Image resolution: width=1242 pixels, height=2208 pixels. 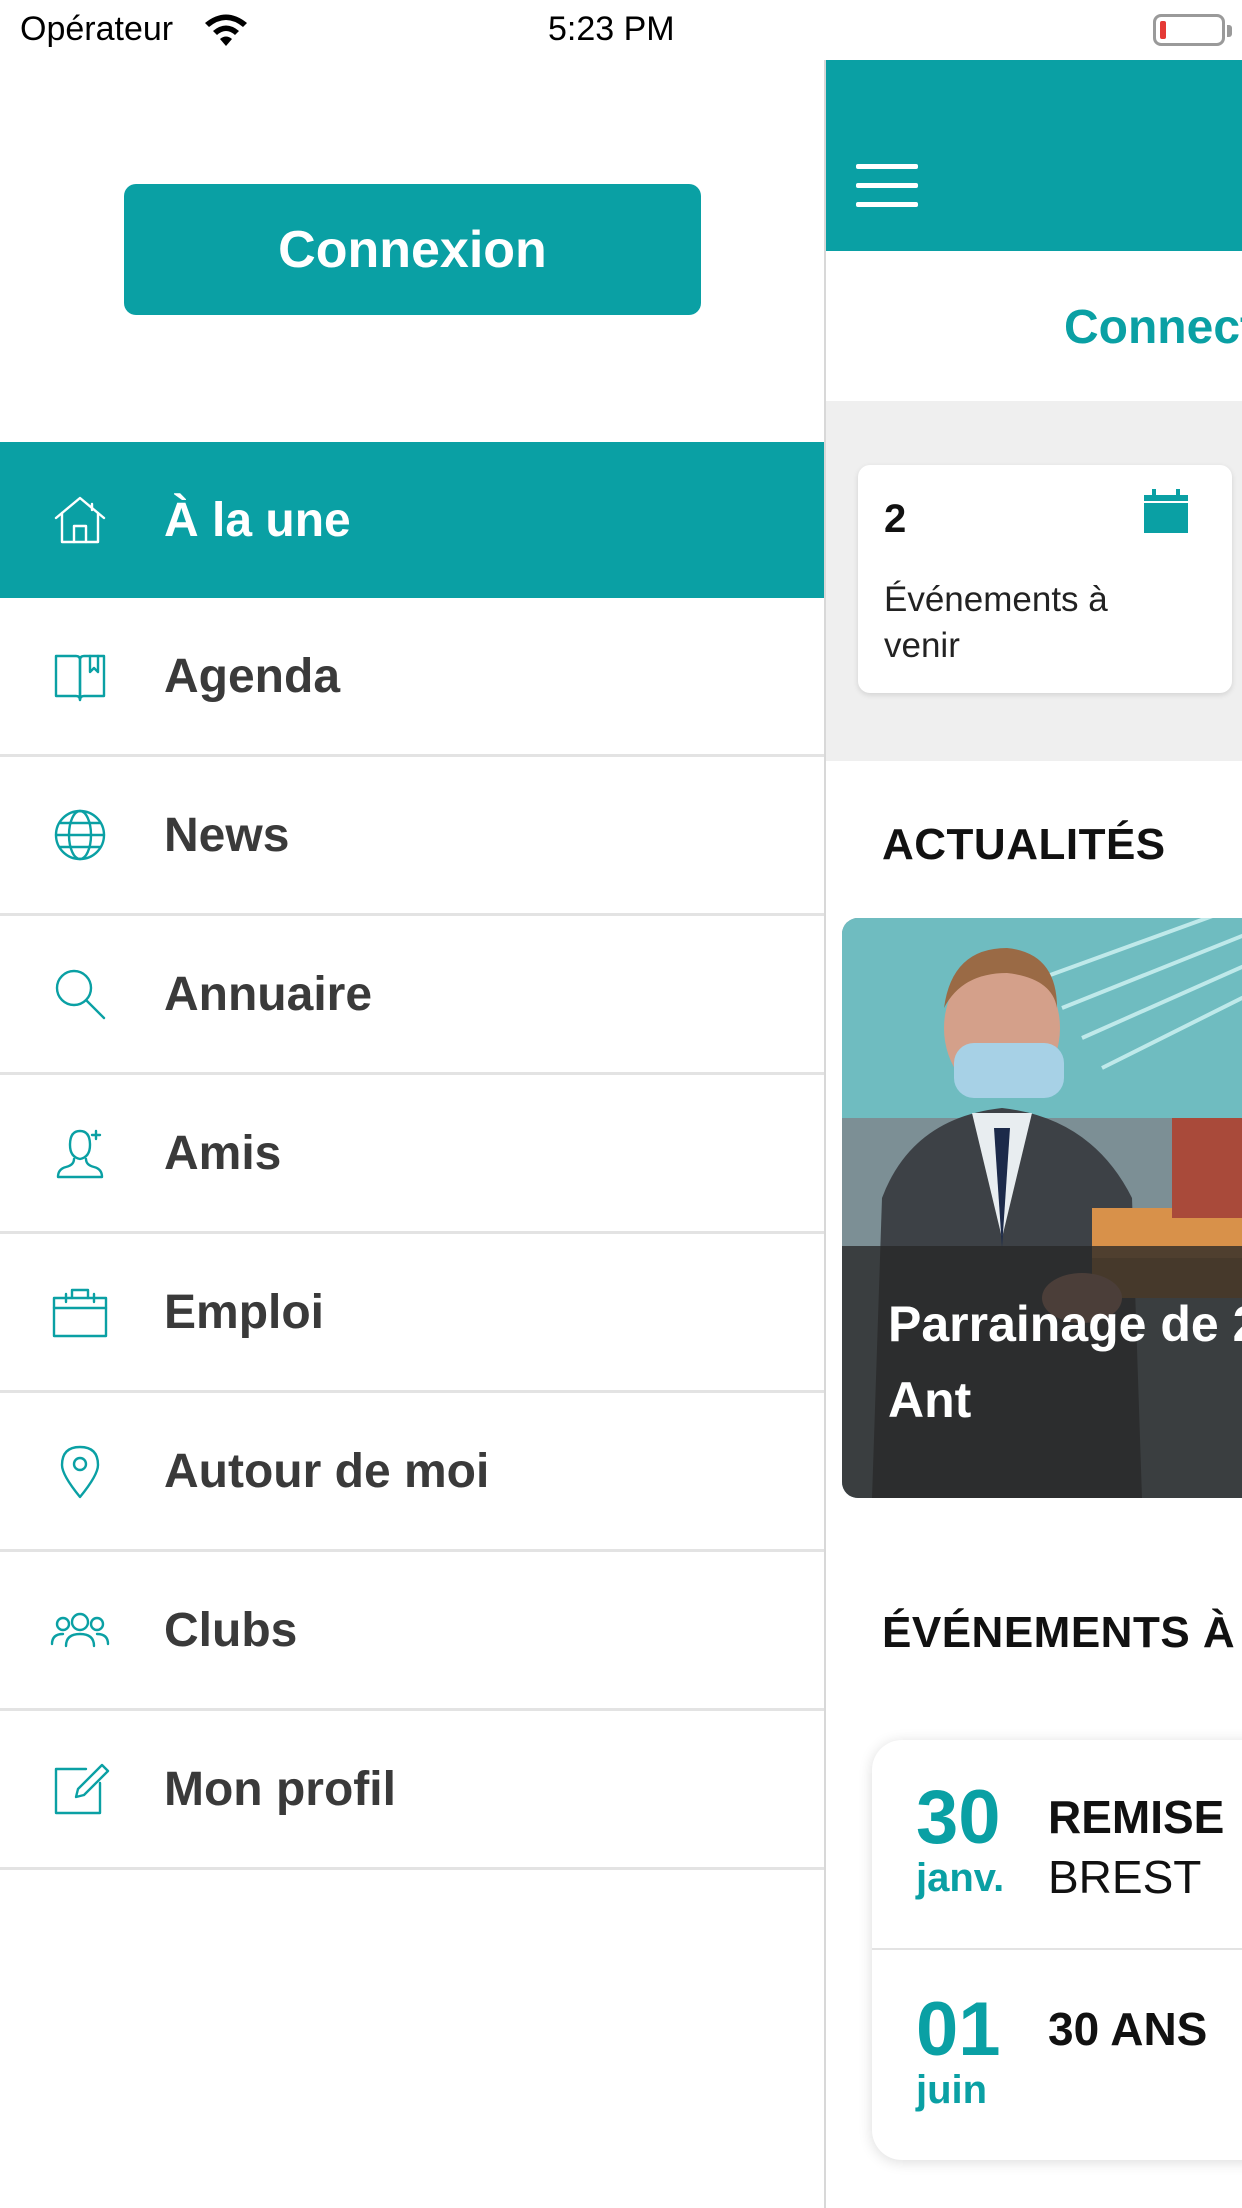 I want to click on book-icon, so click(x=80, y=676).